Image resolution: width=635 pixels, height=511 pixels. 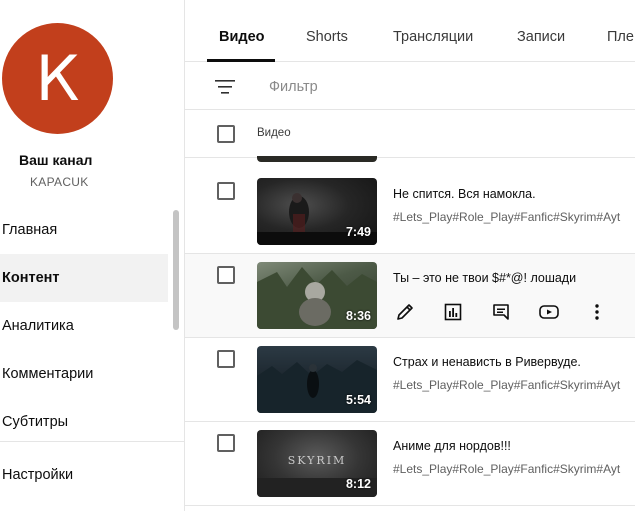 What do you see at coordinates (84, 475) in the screenshot?
I see `sidebar-item-settings: Настройки` at bounding box center [84, 475].